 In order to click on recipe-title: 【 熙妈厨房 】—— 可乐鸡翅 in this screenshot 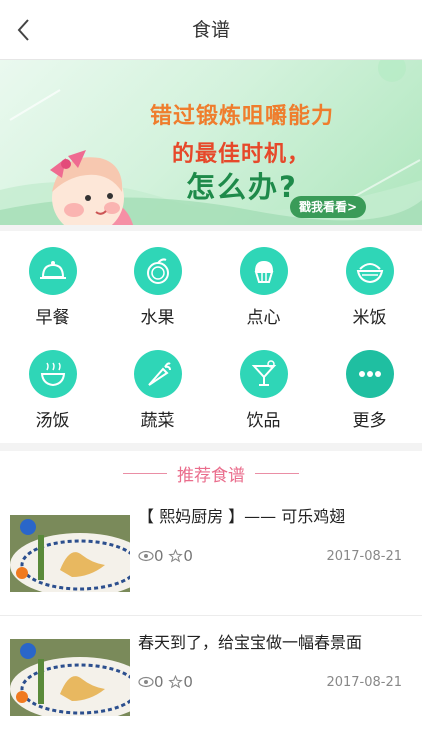, I will do `click(242, 516)`.